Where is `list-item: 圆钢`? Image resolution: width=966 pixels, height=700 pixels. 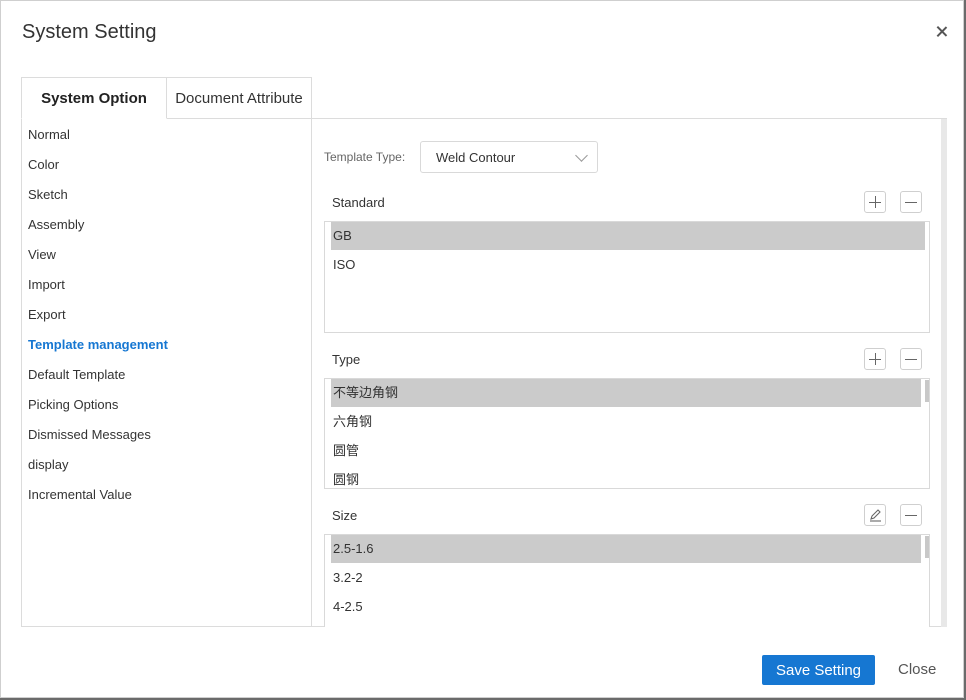
list-item: 圆钢 is located at coordinates (626, 477).